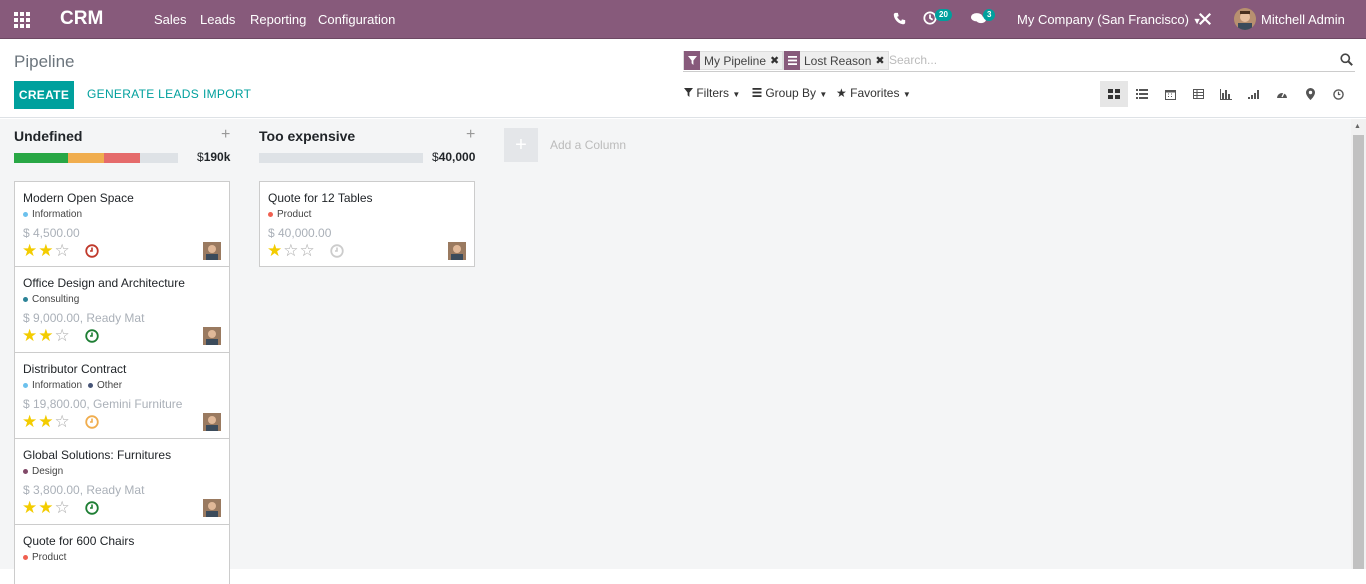 The height and width of the screenshot is (584, 1366). I want to click on user-avatar, so click(1245, 19).